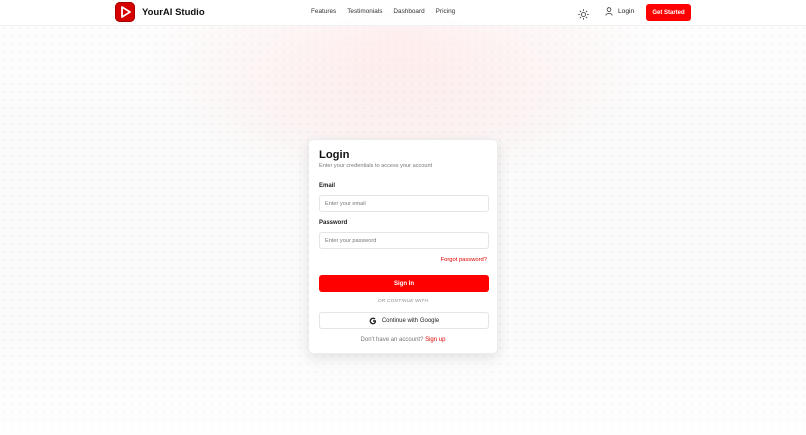 Image resolution: width=806 pixels, height=435 pixels. What do you see at coordinates (333, 223) in the screenshot?
I see `password-label: Password` at bounding box center [333, 223].